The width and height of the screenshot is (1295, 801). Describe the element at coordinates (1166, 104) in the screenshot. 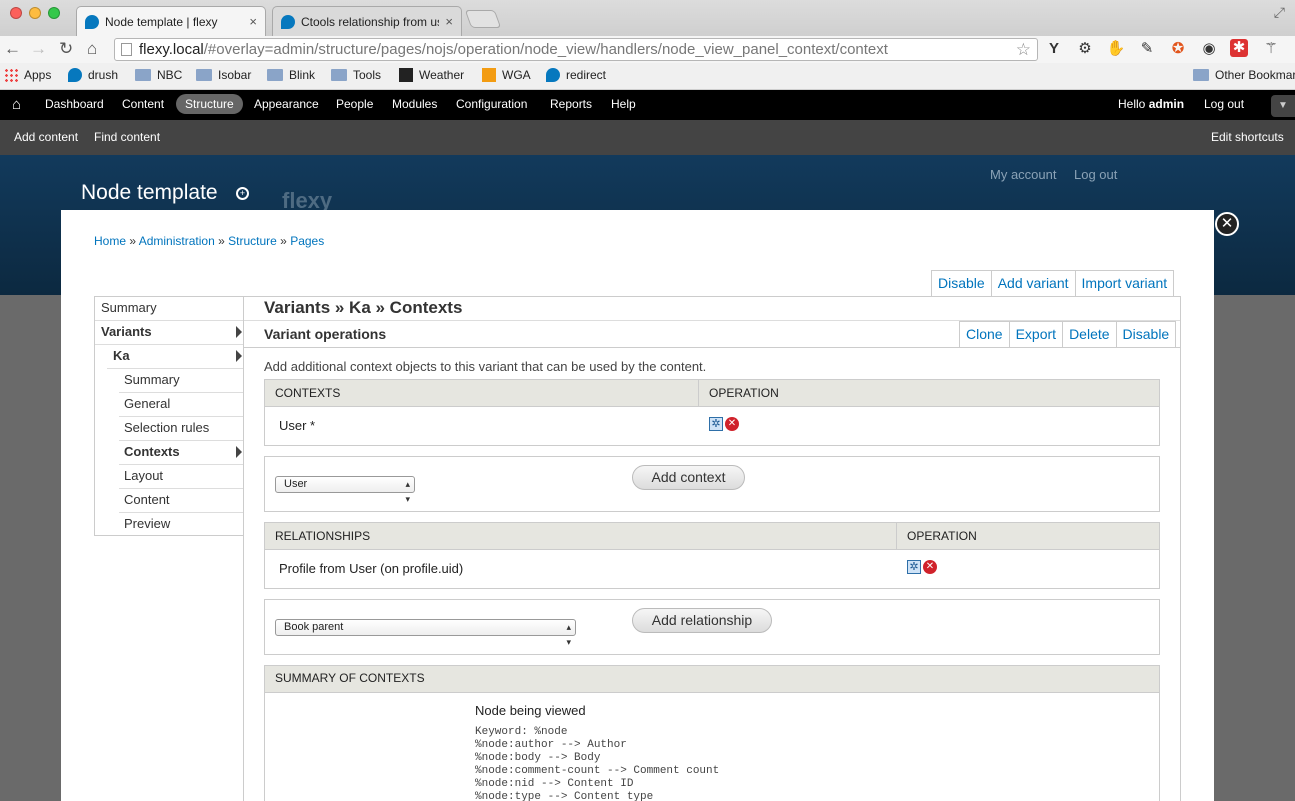

I see `username: admin` at that location.